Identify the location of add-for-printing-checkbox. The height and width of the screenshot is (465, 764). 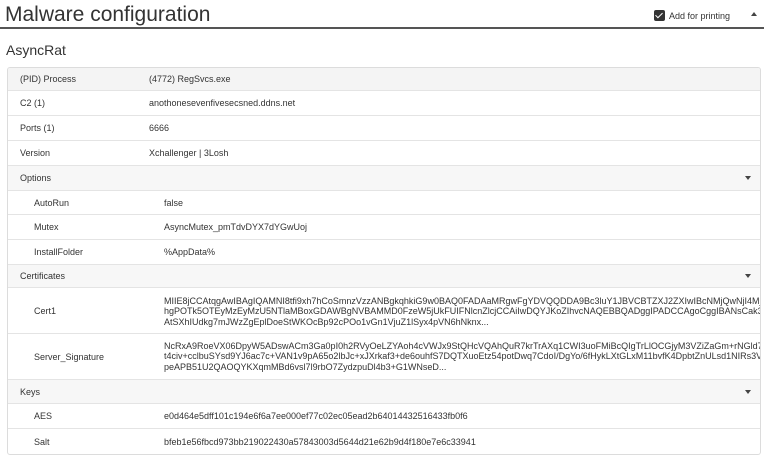
(659, 15).